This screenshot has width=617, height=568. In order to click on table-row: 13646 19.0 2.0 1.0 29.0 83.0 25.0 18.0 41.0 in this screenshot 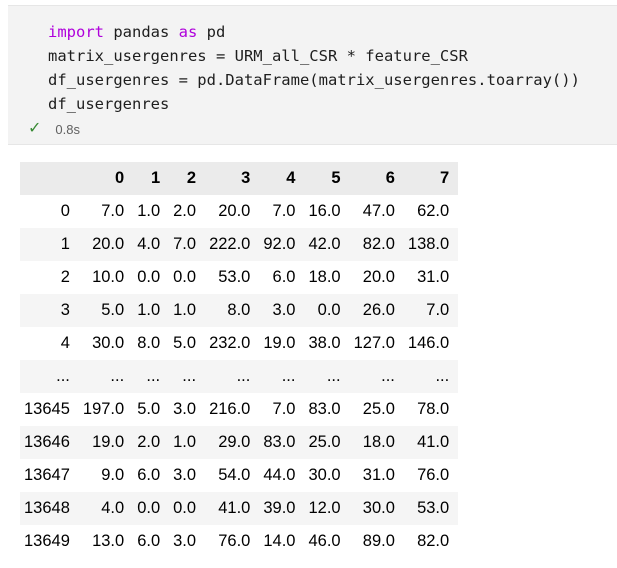, I will do `click(239, 442)`.